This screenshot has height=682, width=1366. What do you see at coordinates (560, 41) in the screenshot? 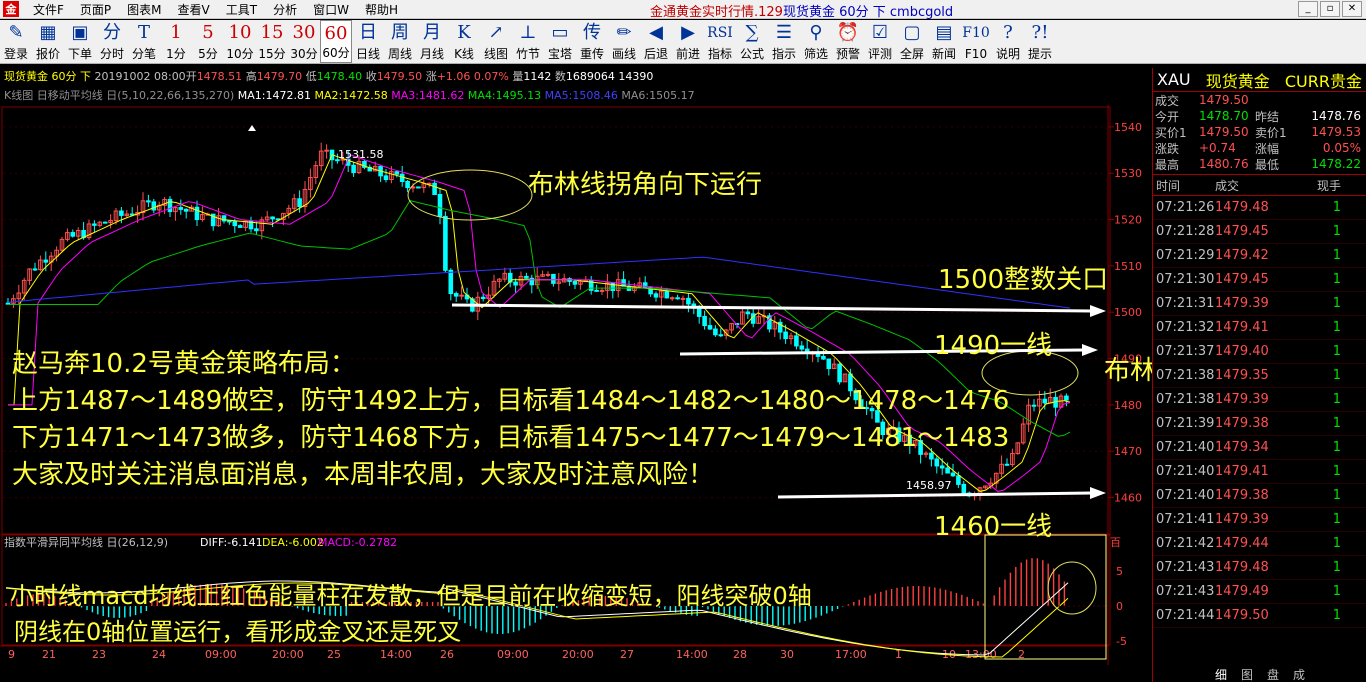
I see `toolbar-tower-button: ▭ 宝塔` at bounding box center [560, 41].